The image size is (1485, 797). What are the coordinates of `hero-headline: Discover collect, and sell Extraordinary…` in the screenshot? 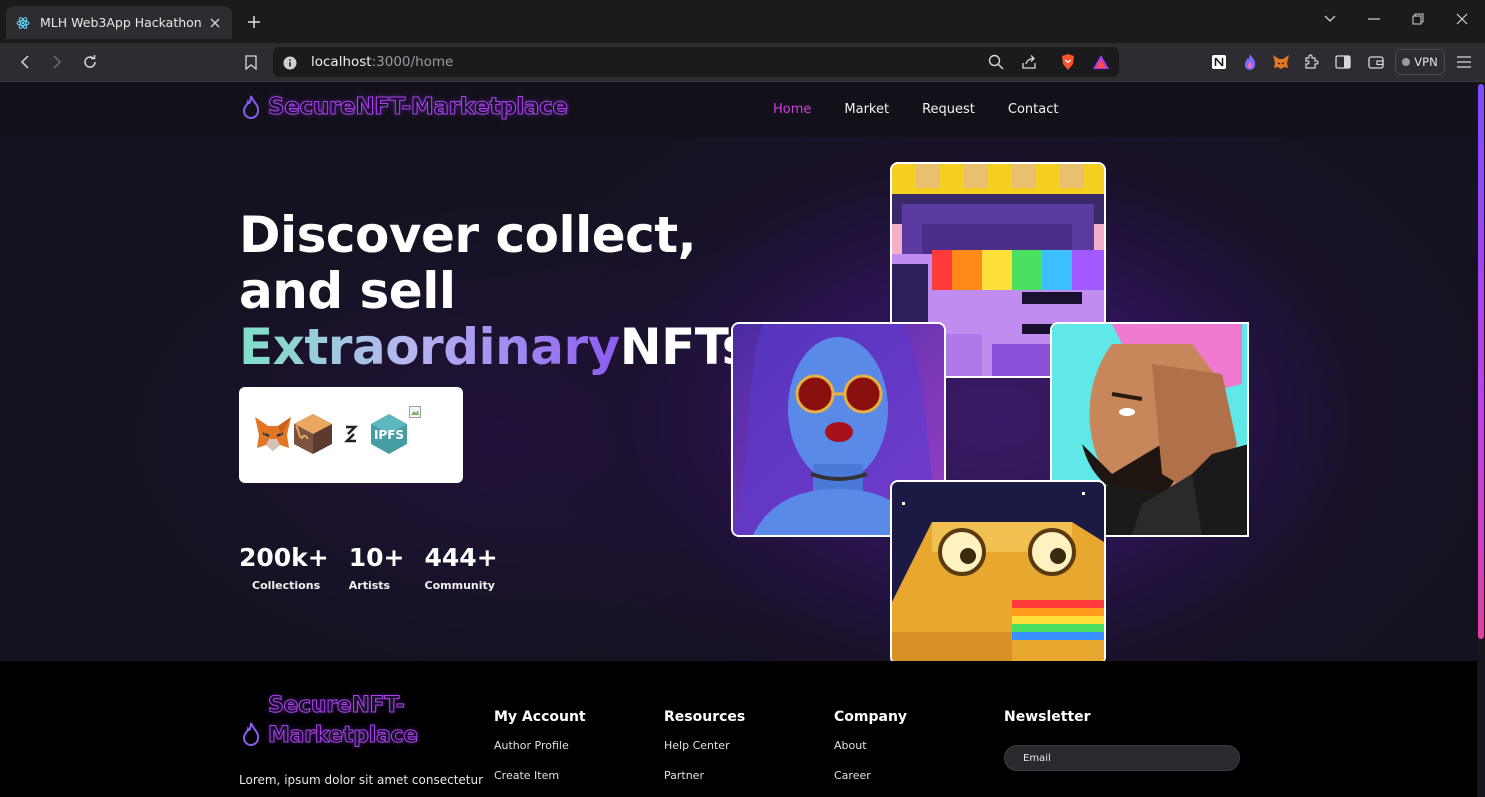 It's located at (495, 291).